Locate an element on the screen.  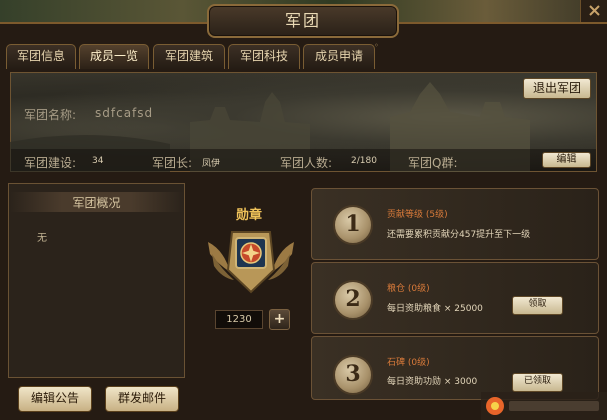
leave-guild-button: 退出军团 is located at coordinates (557, 88).